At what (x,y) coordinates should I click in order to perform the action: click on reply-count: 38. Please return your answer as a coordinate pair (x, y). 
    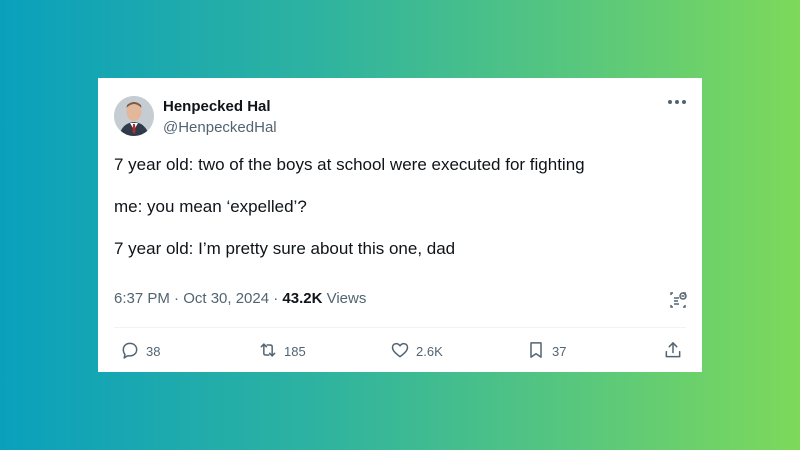
    Looking at the image, I should click on (153, 351).